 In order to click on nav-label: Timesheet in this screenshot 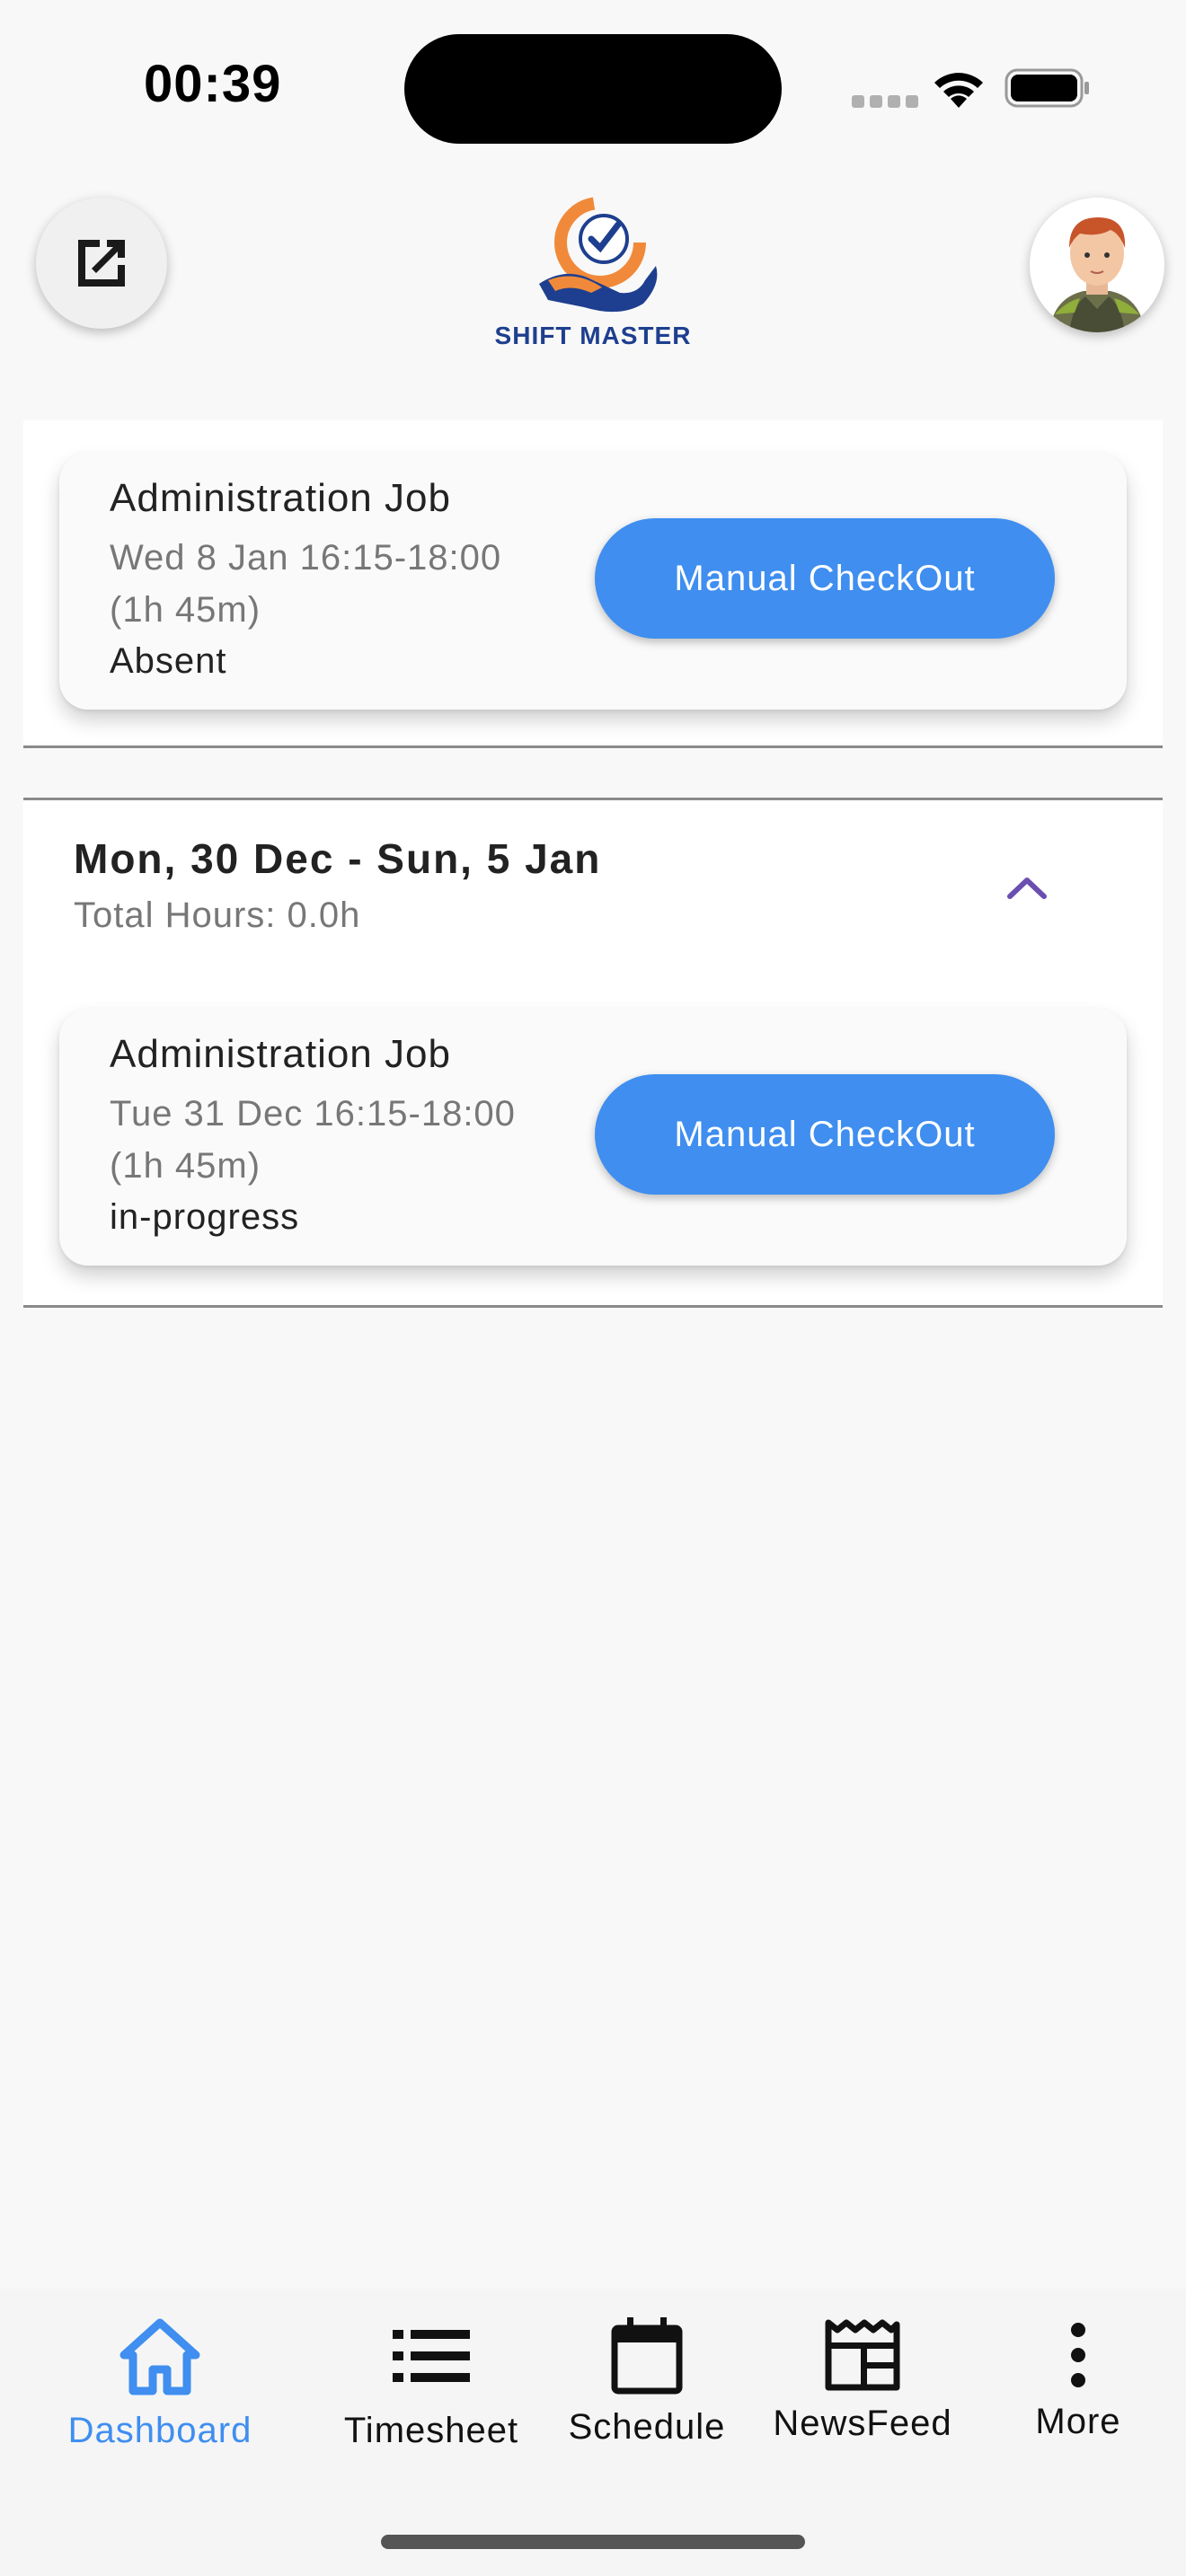, I will do `click(431, 2430)`.